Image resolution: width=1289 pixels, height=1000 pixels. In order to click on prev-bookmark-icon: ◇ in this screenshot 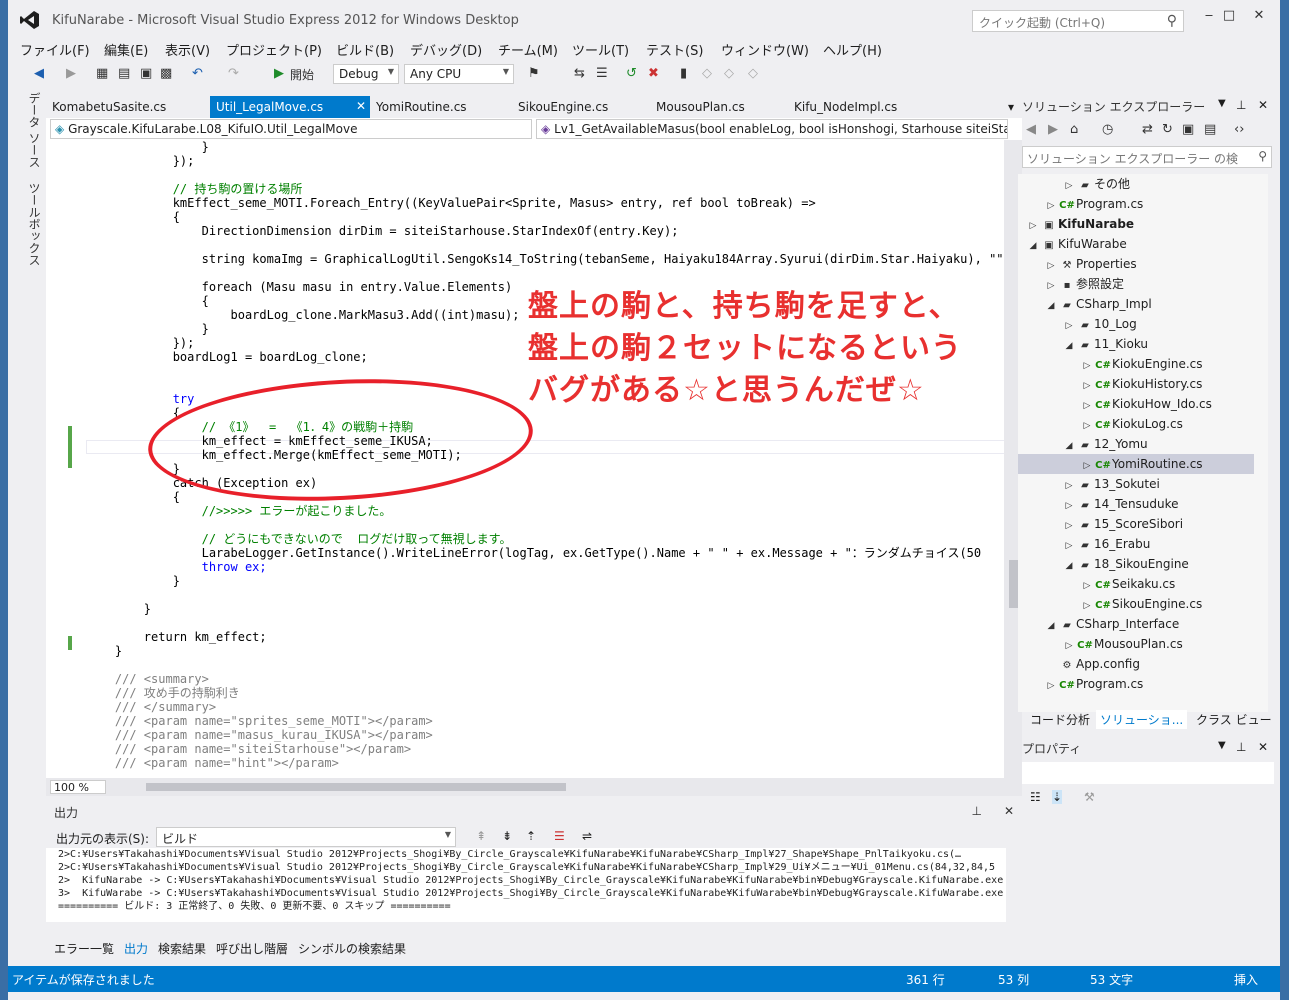, I will do `click(707, 75)`.